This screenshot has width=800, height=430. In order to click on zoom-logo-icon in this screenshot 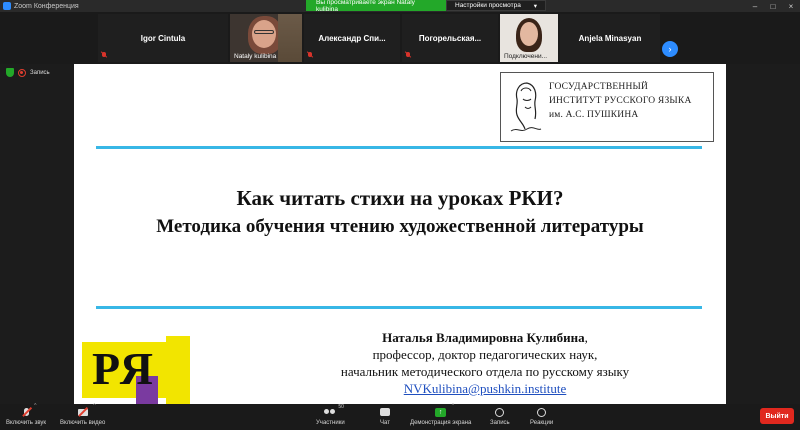, I will do `click(7, 6)`.